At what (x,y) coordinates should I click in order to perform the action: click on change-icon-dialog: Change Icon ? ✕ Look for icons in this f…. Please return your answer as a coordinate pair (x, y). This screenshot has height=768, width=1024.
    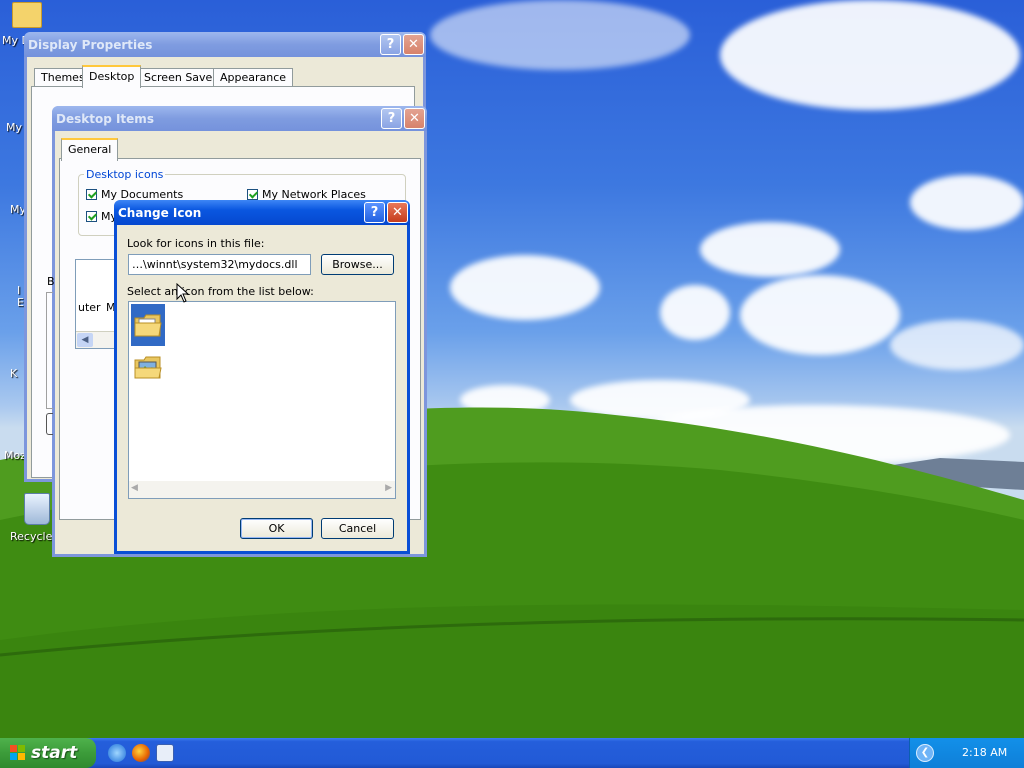
    Looking at the image, I should click on (262, 377).